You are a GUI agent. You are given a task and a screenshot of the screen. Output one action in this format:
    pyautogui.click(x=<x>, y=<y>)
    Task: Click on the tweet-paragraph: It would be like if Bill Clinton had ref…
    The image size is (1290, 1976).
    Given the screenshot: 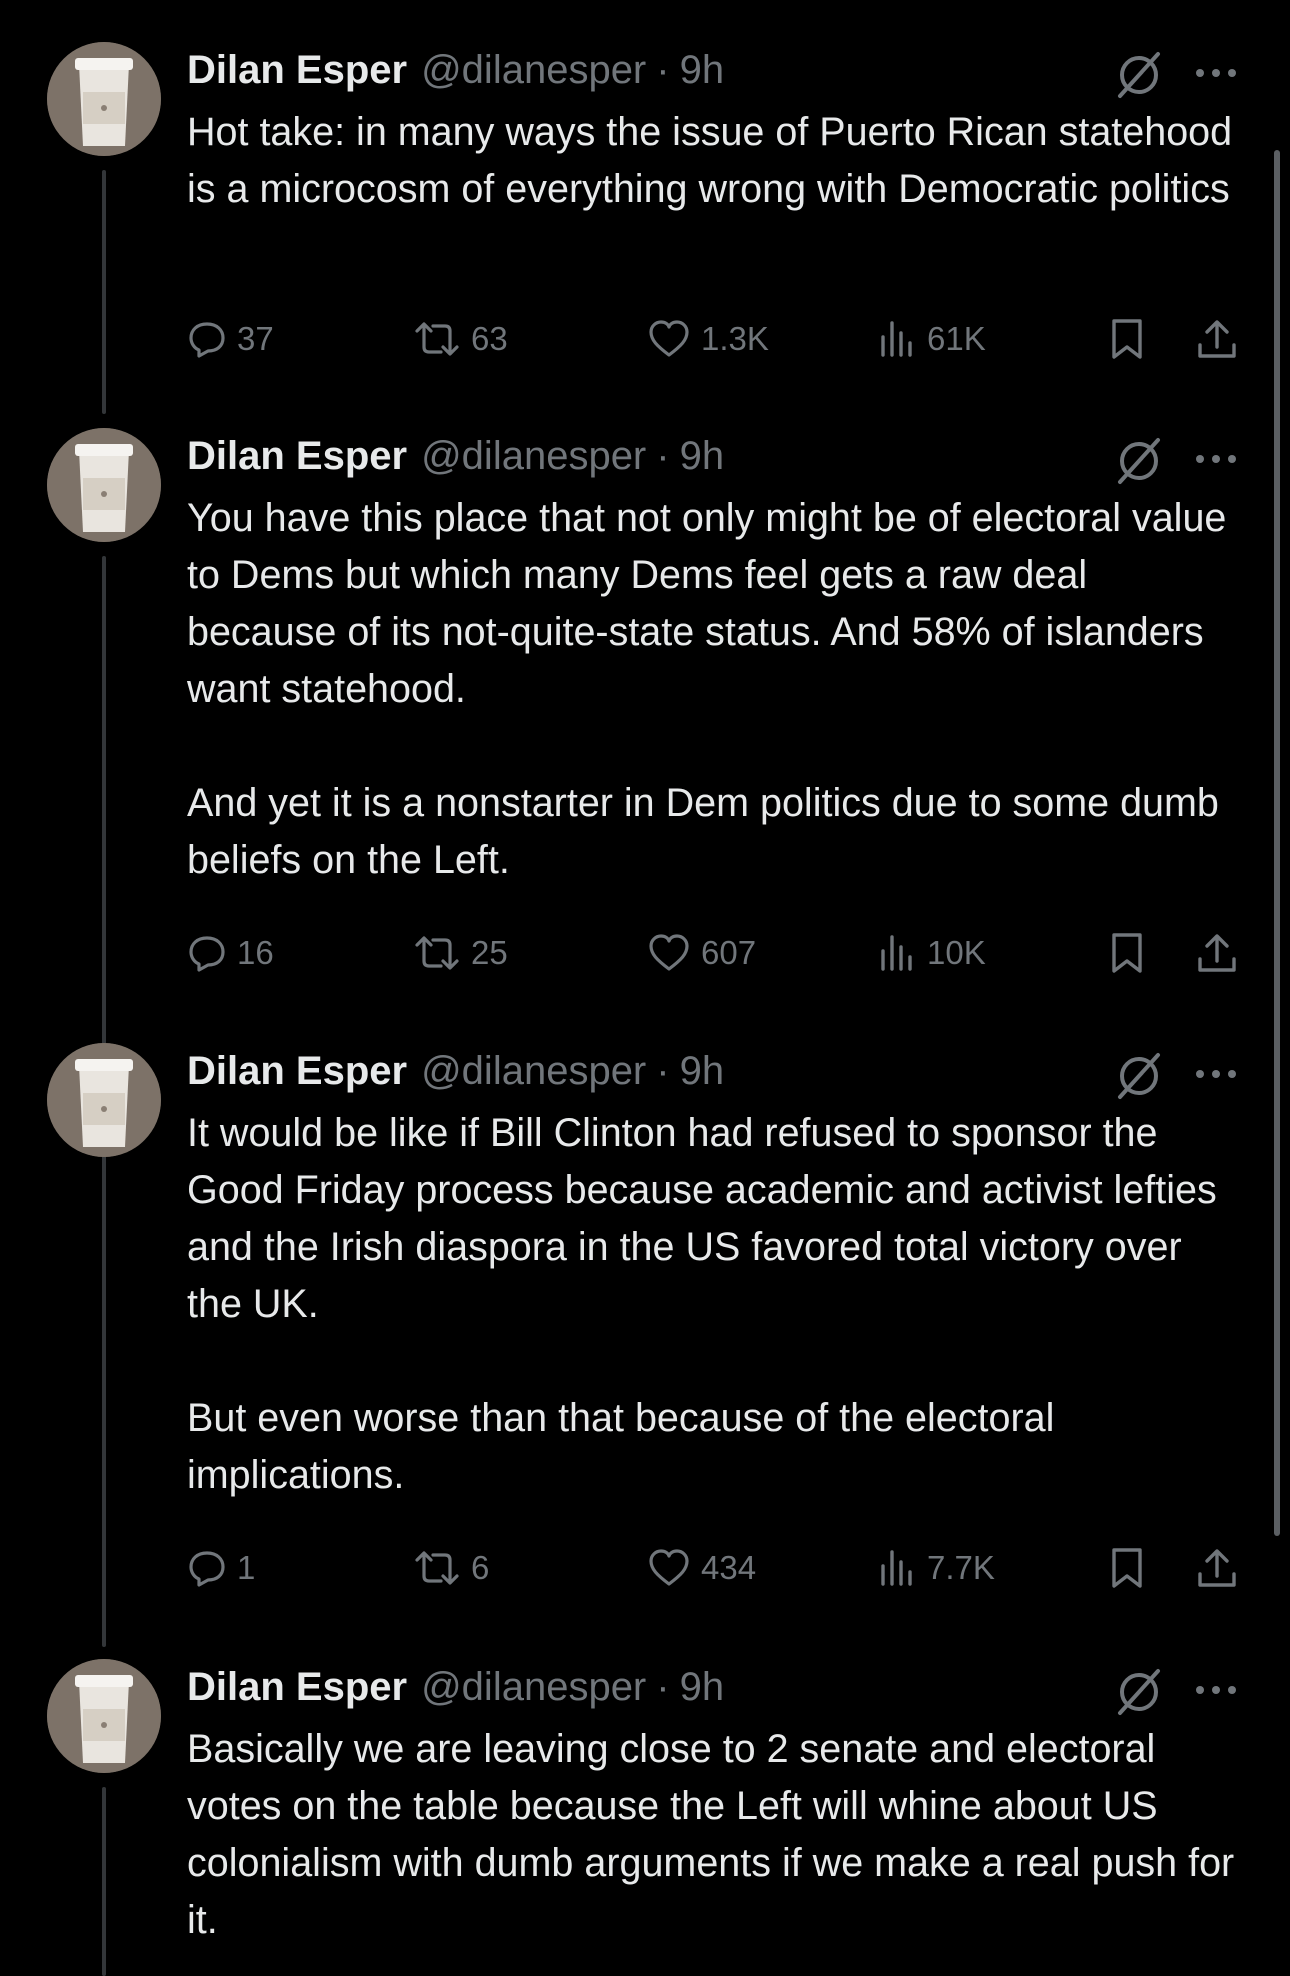 What is the action you would take?
    pyautogui.click(x=702, y=1218)
    